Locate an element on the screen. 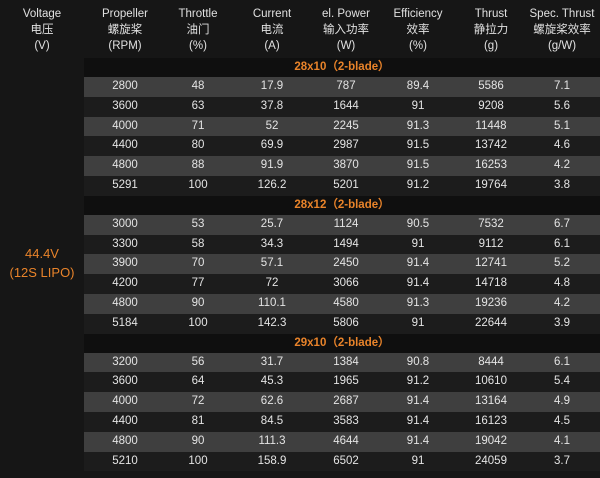 This screenshot has width=600, height=478. table-cell: 3600 is located at coordinates (125, 381).